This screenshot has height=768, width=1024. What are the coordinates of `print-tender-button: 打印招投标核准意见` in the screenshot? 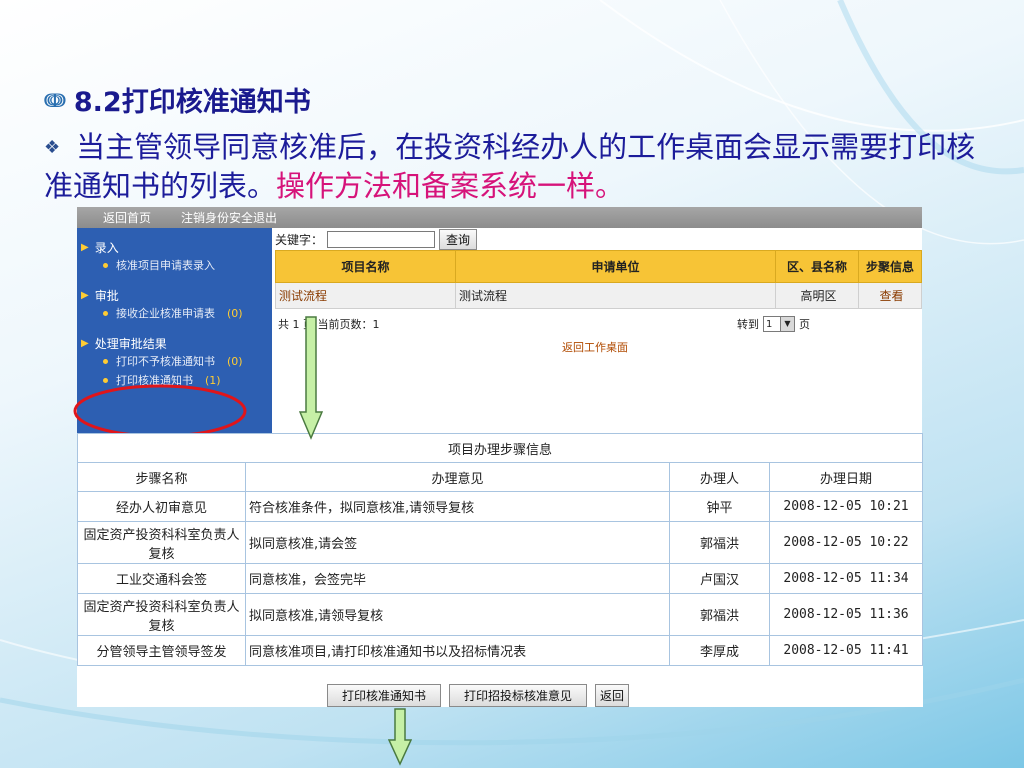 It's located at (518, 695).